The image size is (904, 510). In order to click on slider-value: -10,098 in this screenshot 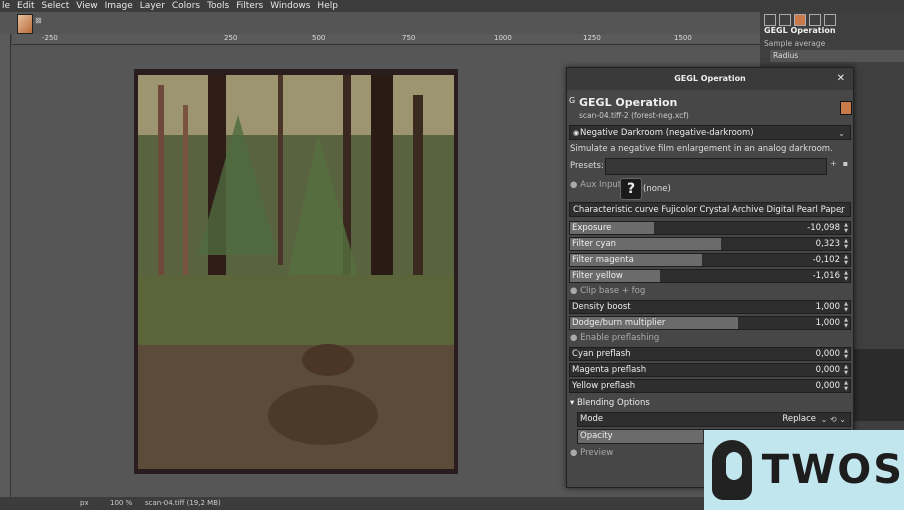, I will do `click(823, 228)`.